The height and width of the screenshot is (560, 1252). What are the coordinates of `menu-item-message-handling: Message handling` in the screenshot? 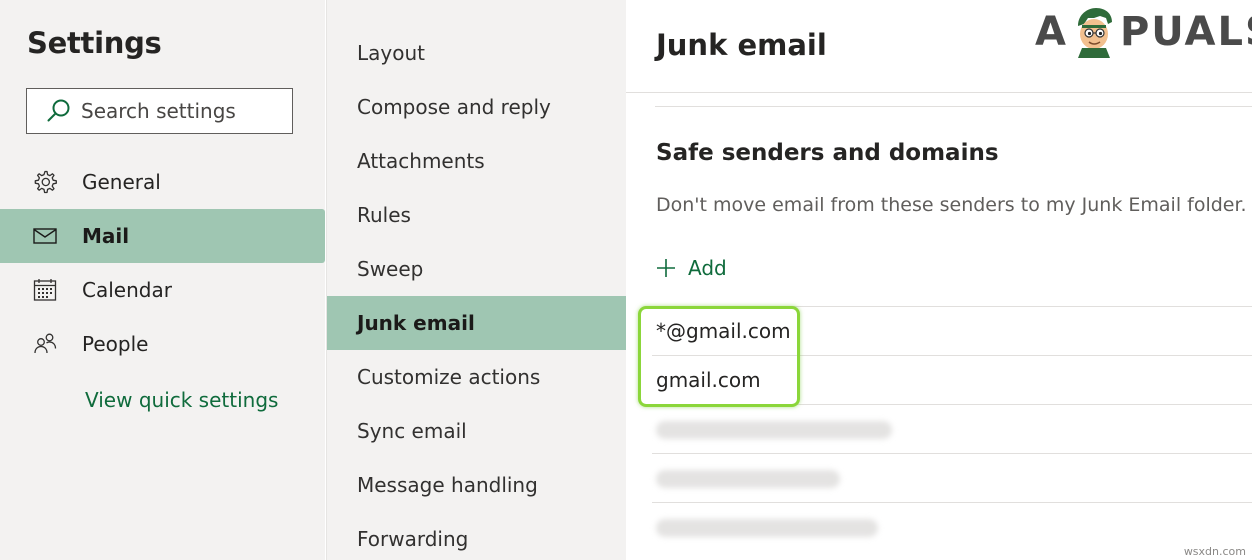 It's located at (476, 485).